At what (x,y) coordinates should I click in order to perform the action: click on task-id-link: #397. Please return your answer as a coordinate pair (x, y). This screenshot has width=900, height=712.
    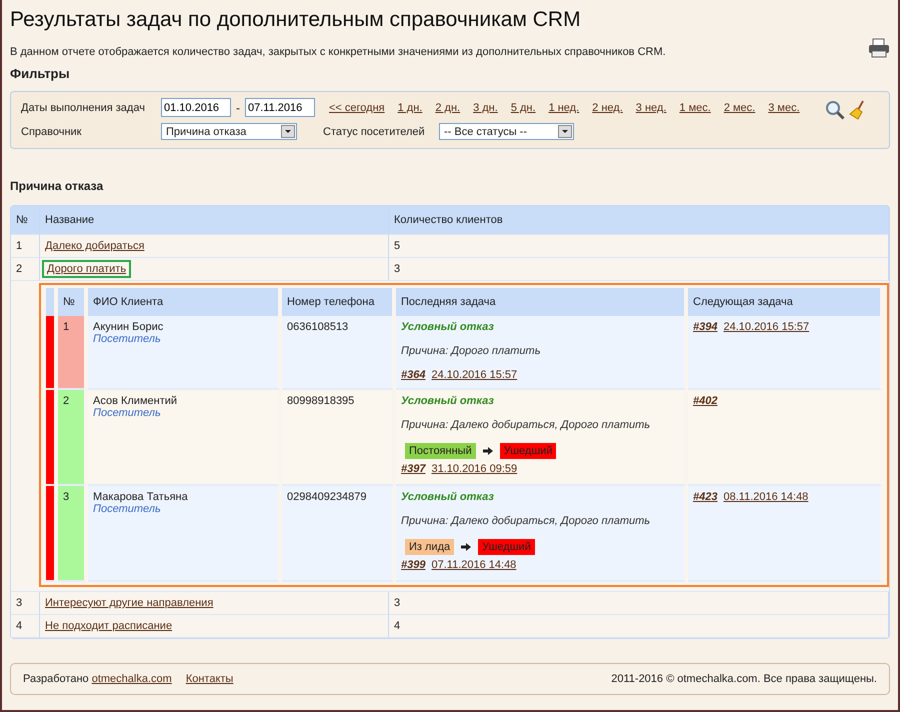
    Looking at the image, I should click on (413, 469).